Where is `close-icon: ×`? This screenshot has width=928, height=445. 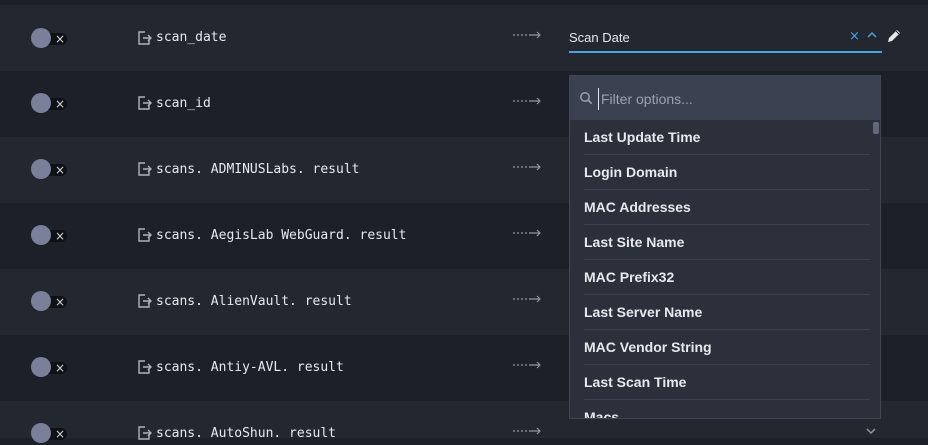
close-icon: × is located at coordinates (854, 36).